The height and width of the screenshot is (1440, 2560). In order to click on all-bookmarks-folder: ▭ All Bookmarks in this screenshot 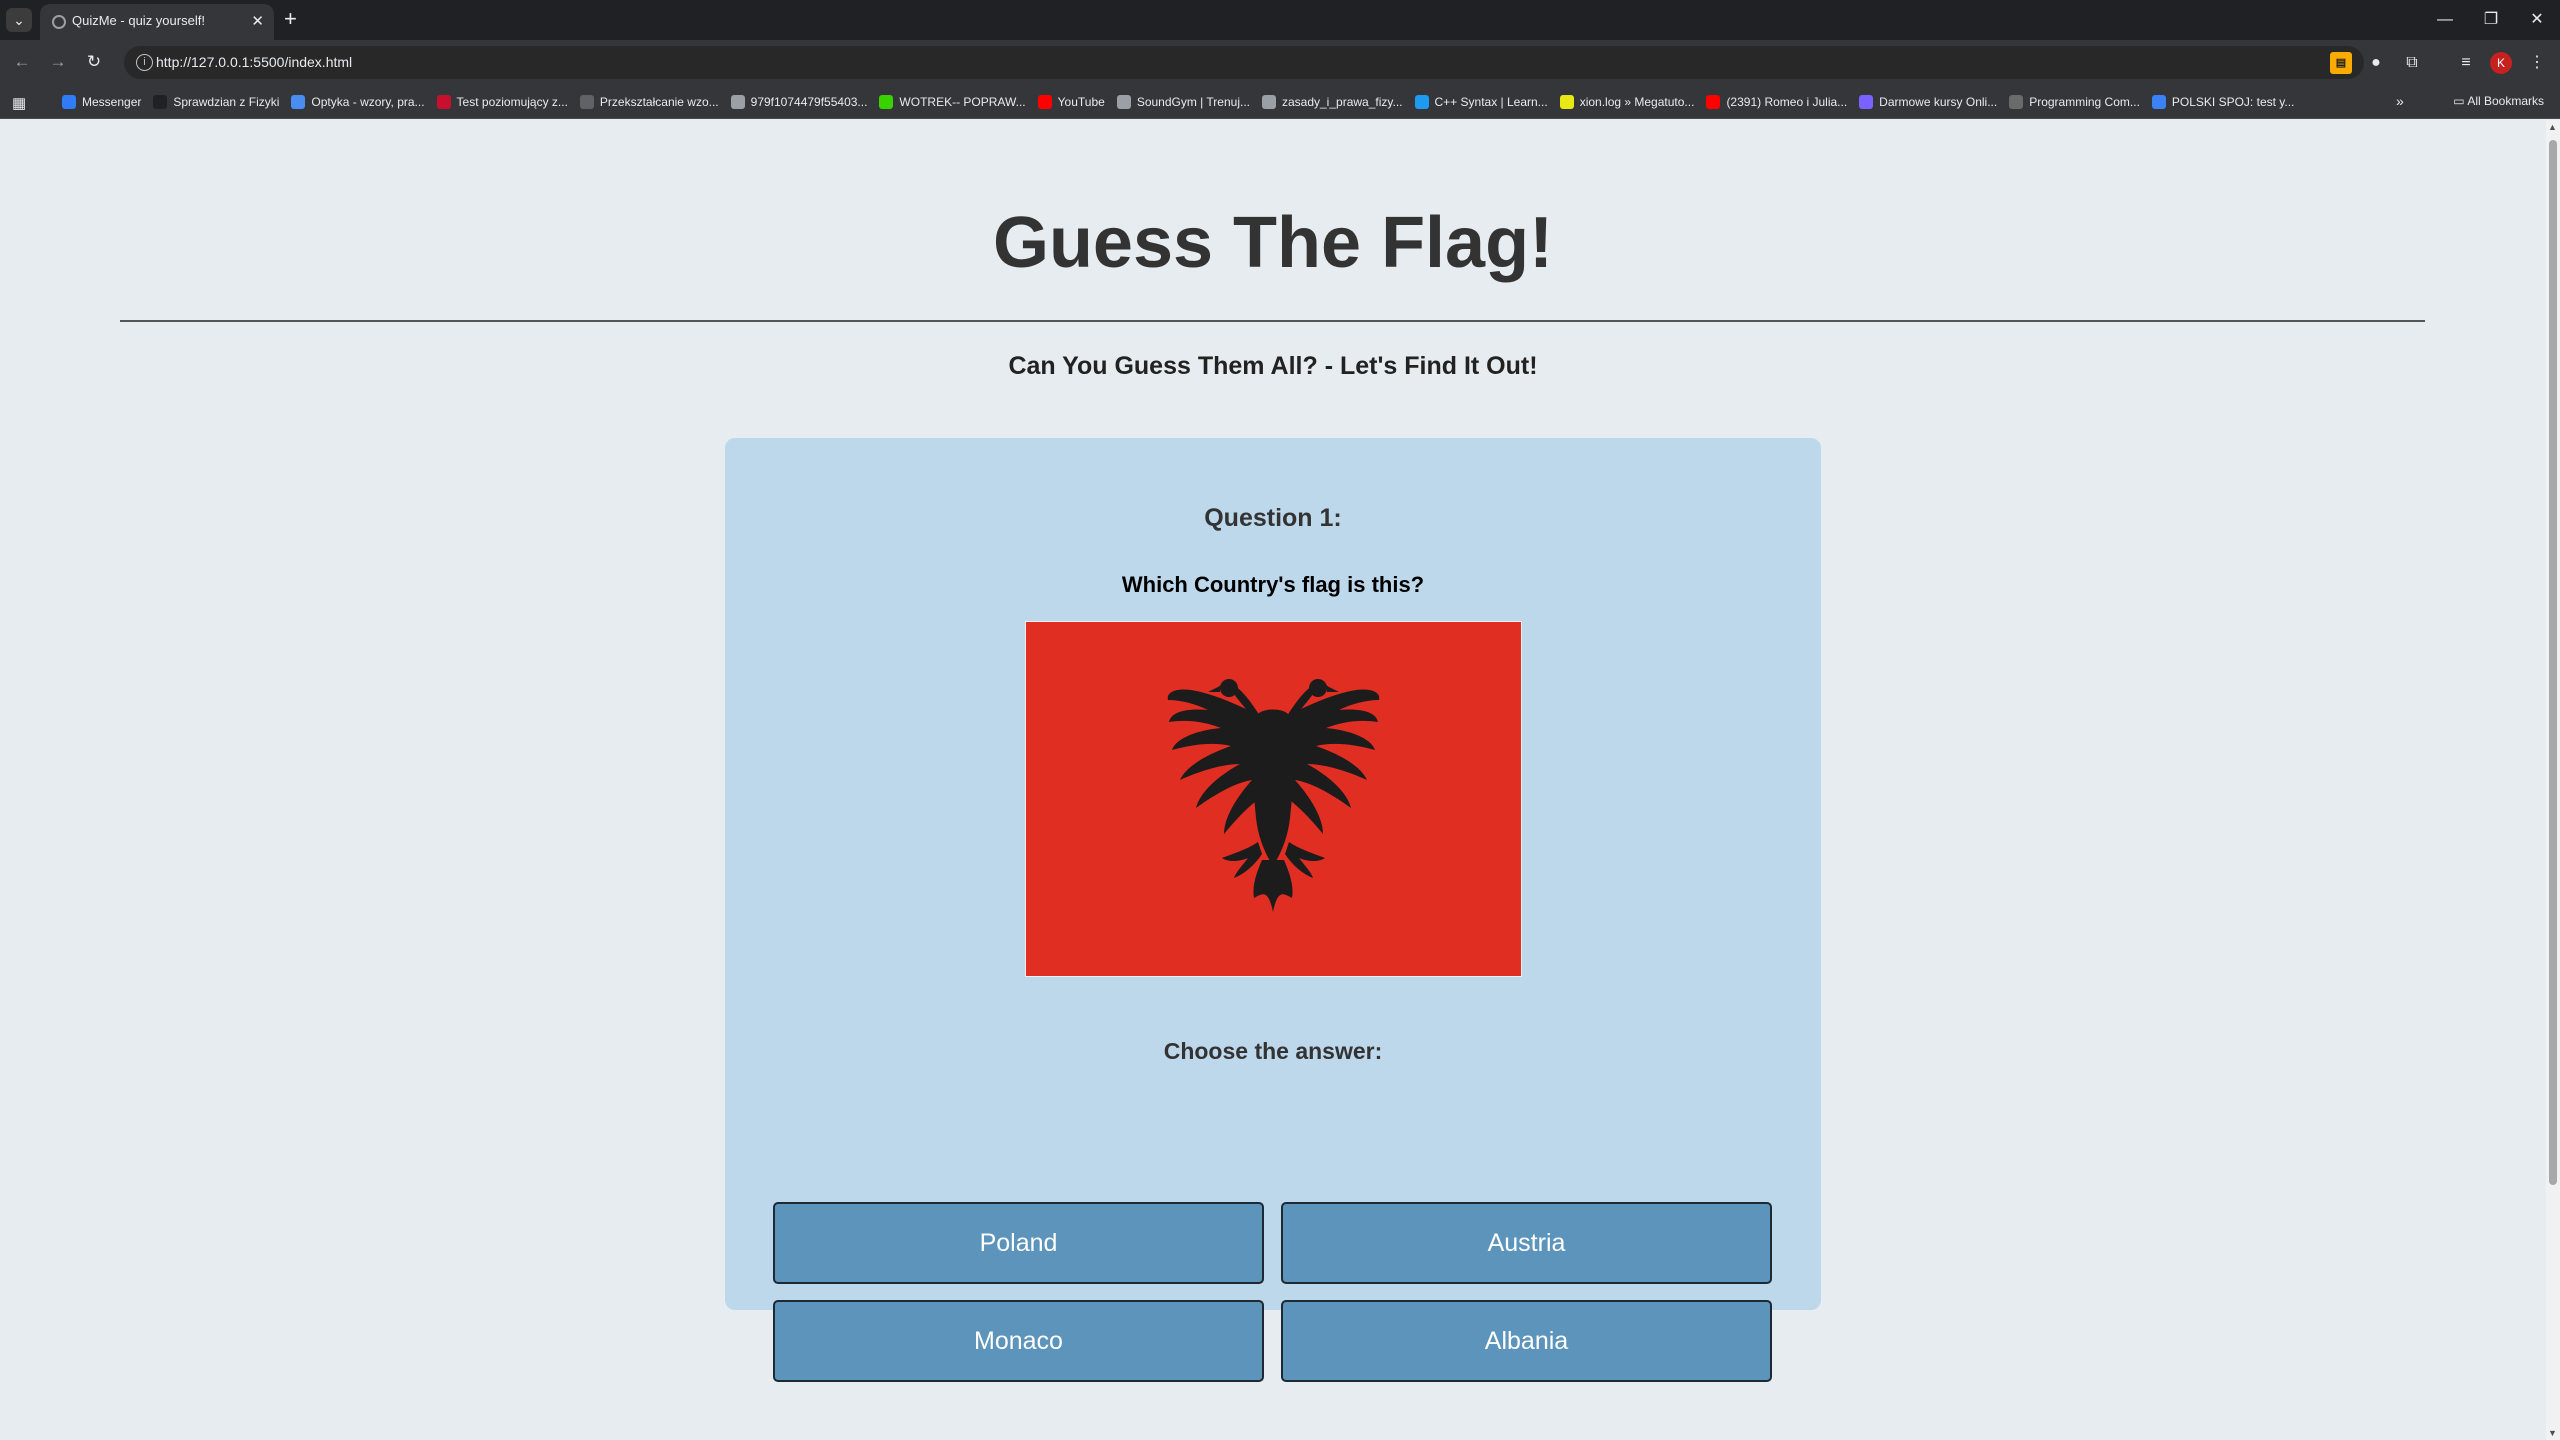, I will do `click(2498, 101)`.